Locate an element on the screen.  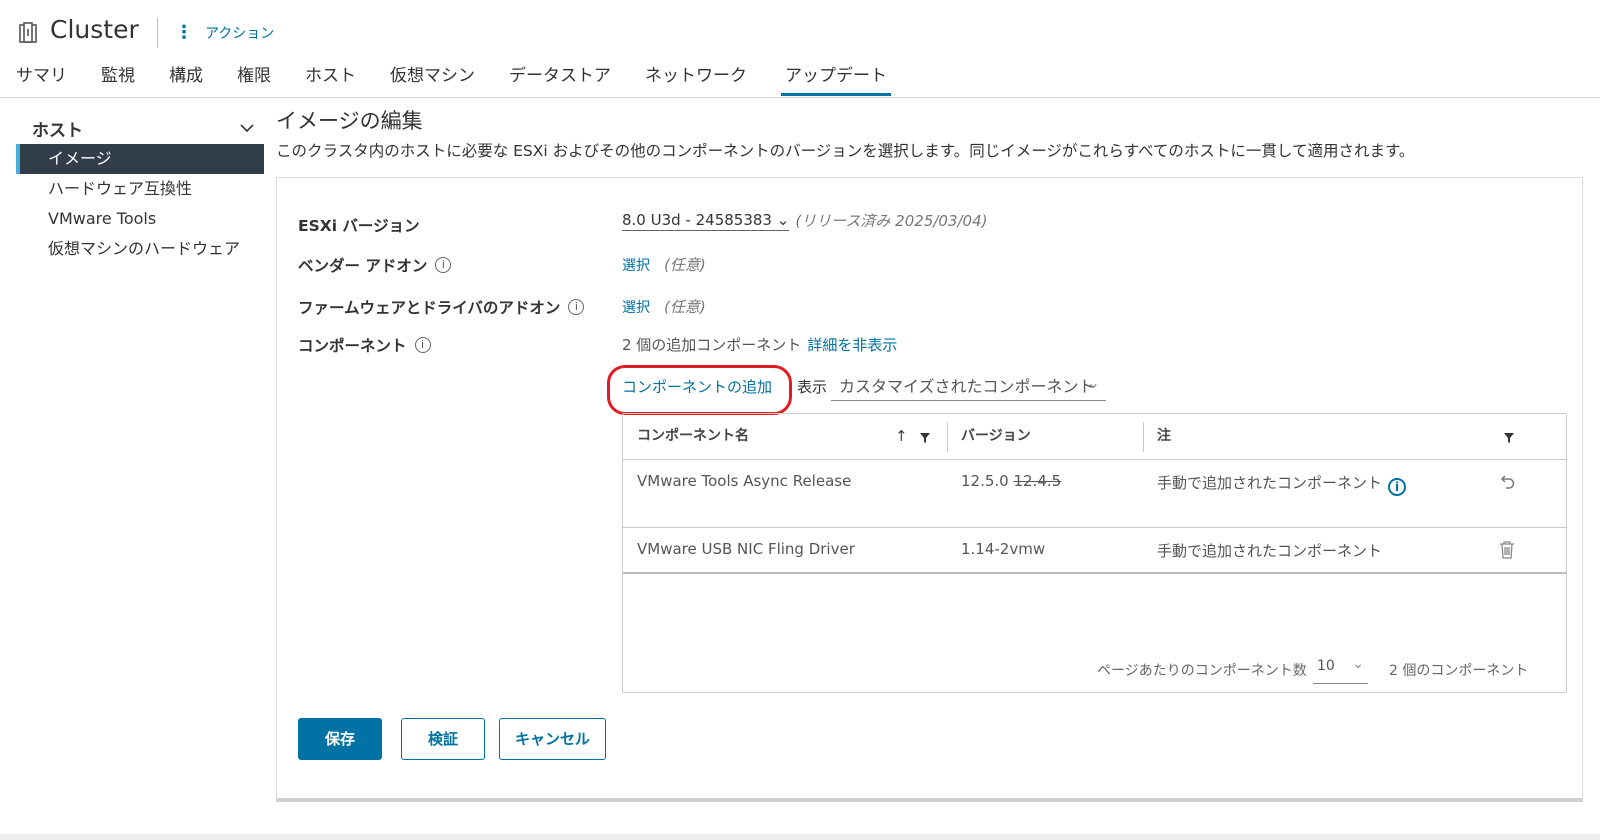
vendor-addon-optional: (任意) is located at coordinates (685, 265).